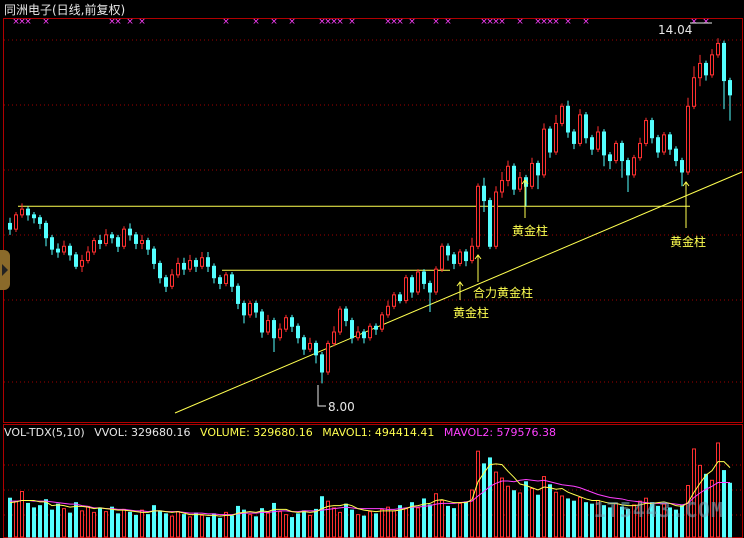 The width and height of the screenshot is (744, 538). Describe the element at coordinates (471, 312) in the screenshot. I see `label-golden-1: 黄金柱` at that location.